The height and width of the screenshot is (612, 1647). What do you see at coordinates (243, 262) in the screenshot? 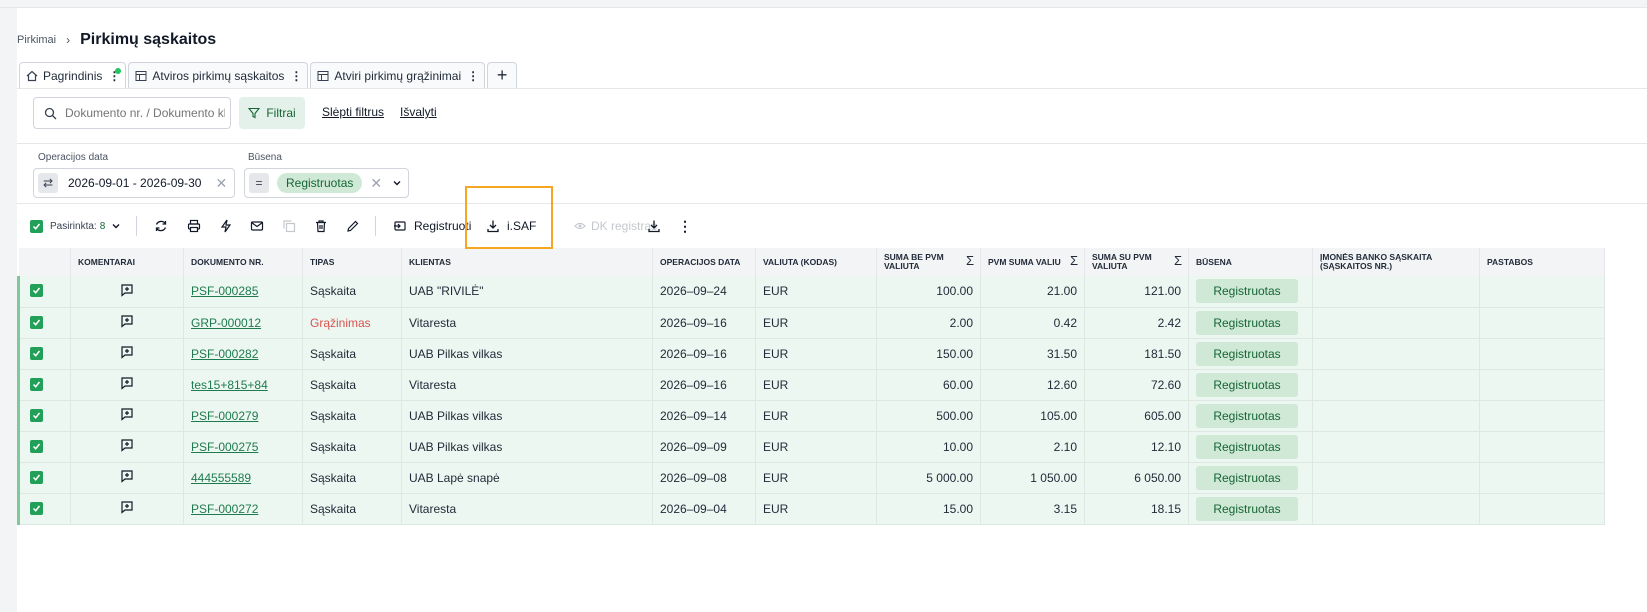
I see `column-header-doc-no: Dokumento nr.` at bounding box center [243, 262].